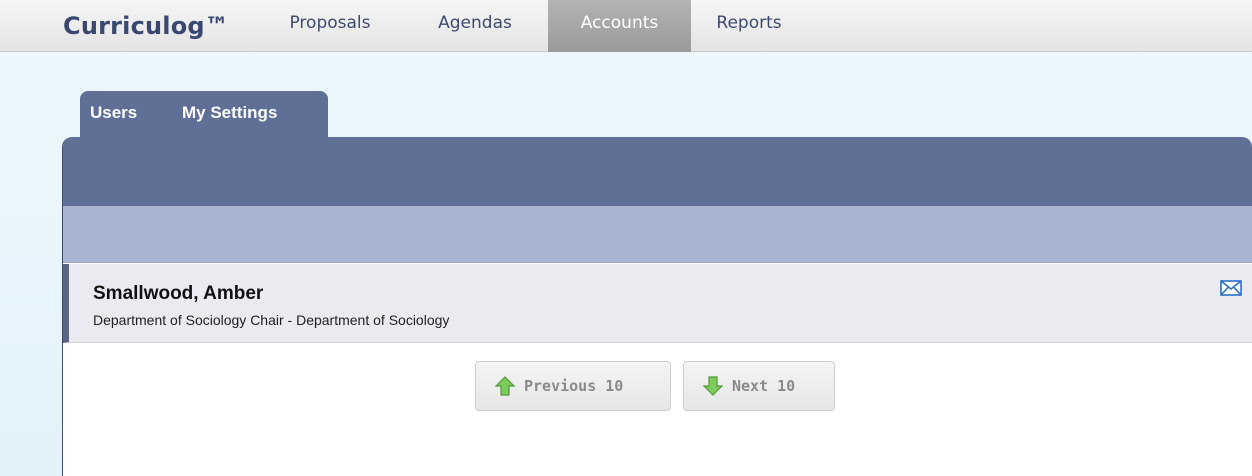 Image resolution: width=1252 pixels, height=476 pixels. Describe the element at coordinates (113, 116) in the screenshot. I see `tab-users: Users` at that location.